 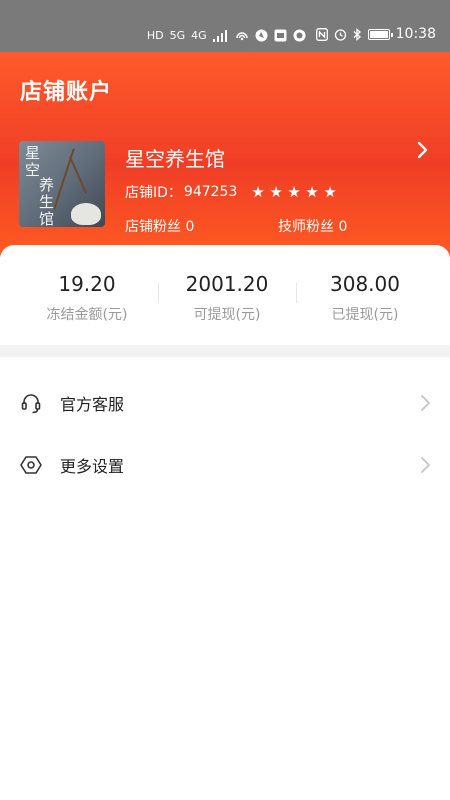 What do you see at coordinates (199, 35) in the screenshot?
I see `network-4g-icon: 4G` at bounding box center [199, 35].